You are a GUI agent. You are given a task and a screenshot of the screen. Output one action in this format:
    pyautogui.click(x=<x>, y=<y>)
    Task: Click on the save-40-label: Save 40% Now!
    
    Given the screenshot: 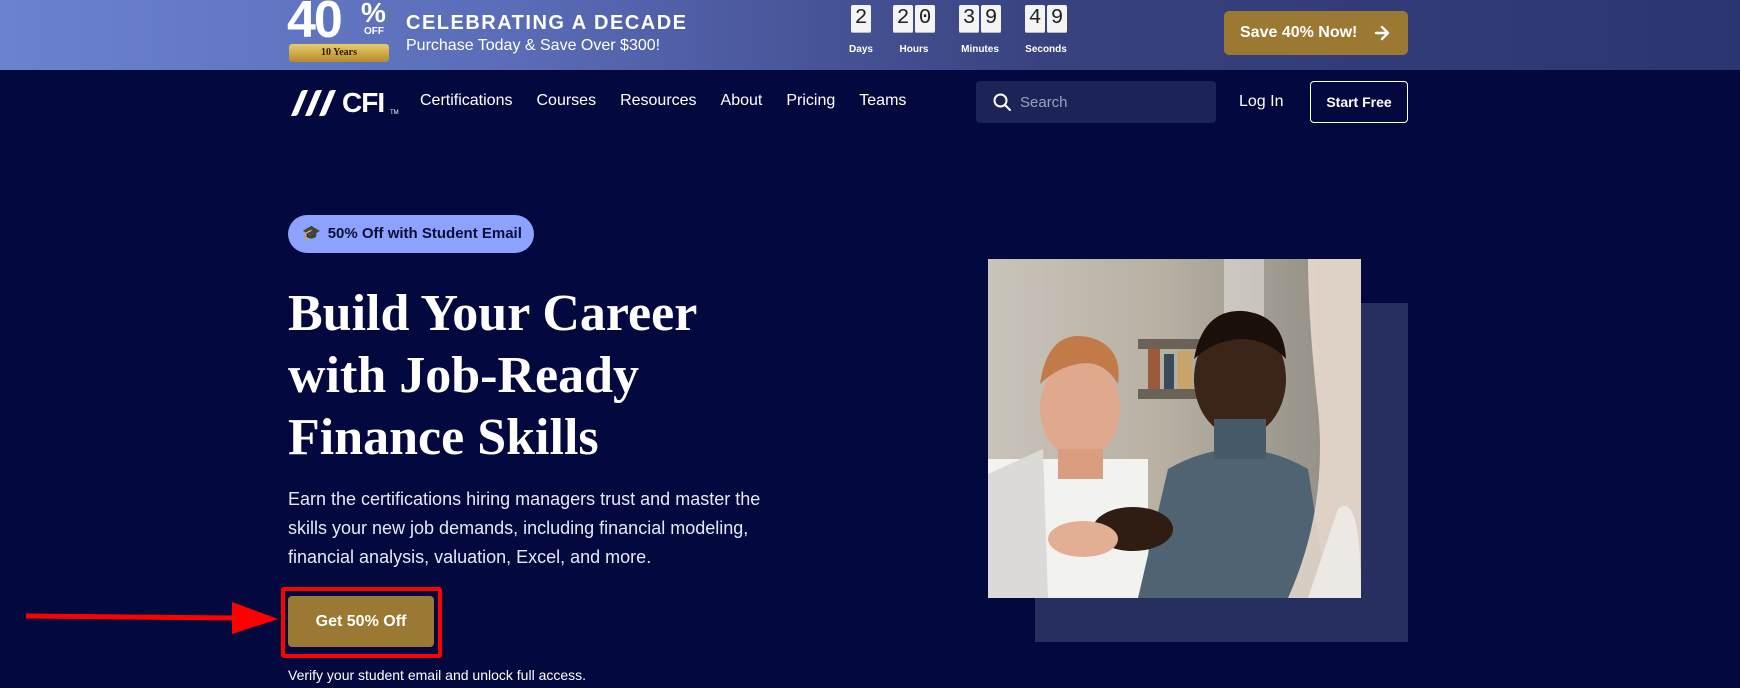 What is the action you would take?
    pyautogui.click(x=1299, y=32)
    